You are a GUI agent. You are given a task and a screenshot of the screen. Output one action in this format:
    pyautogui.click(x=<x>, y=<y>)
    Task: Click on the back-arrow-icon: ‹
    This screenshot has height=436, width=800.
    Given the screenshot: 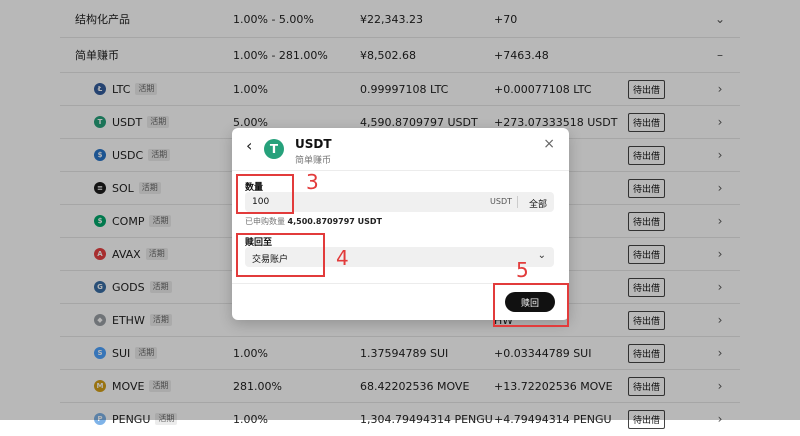 What is the action you would take?
    pyautogui.click(x=249, y=145)
    